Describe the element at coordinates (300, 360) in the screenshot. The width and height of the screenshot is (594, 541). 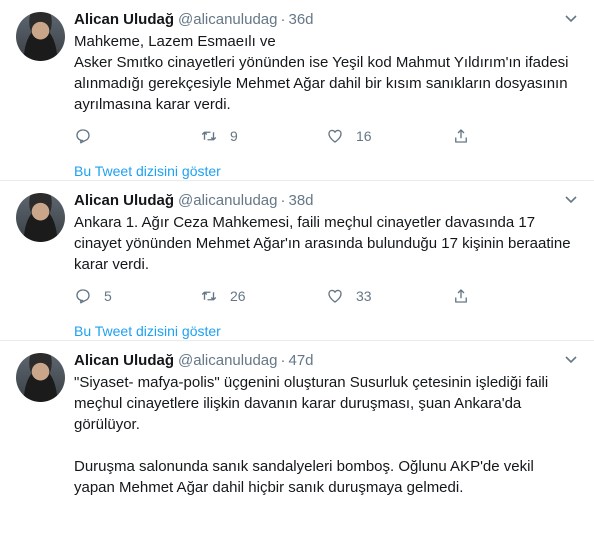
I see `tweet-time: 47d` at that location.